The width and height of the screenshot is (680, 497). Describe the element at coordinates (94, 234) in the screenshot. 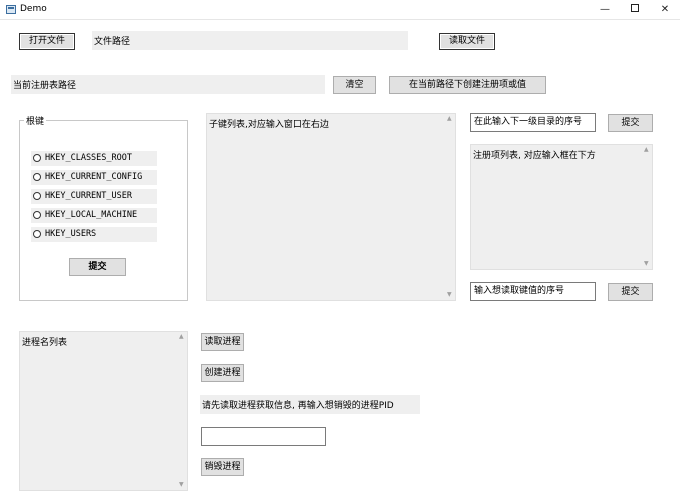

I see `radio-hkey-users: HKEY_USERS` at that location.